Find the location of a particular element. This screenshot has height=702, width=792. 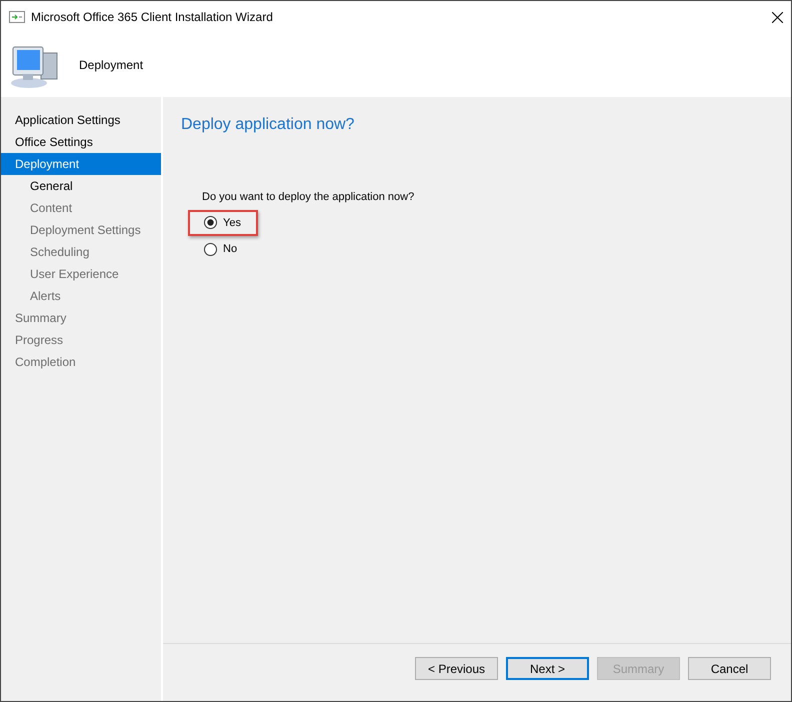

radio-label: Yes is located at coordinates (232, 222).